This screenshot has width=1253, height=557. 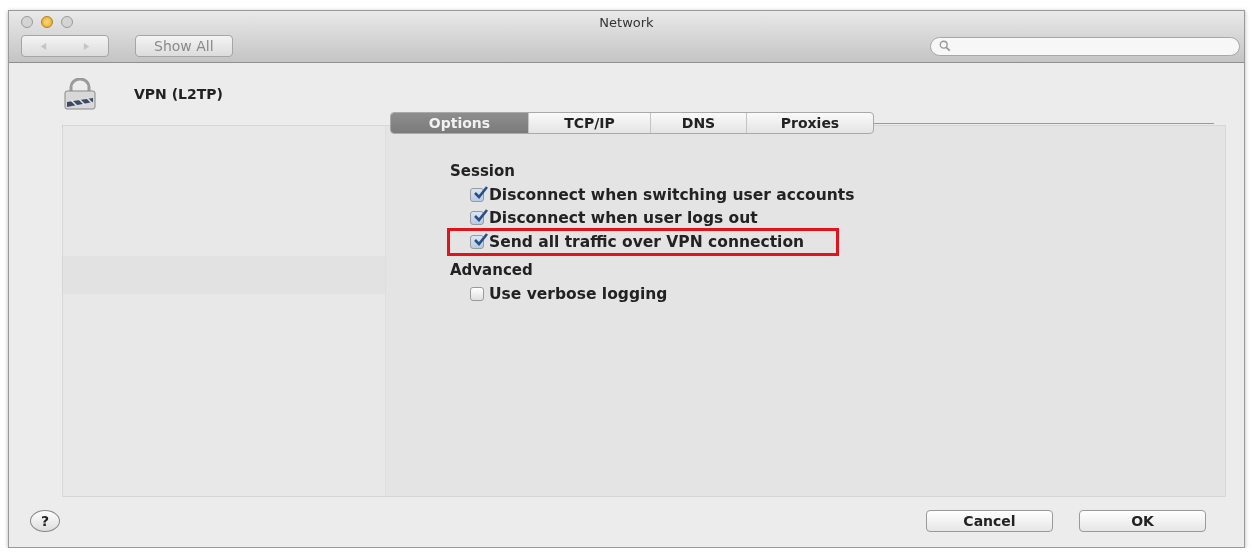 I want to click on minimize-button, so click(x=47, y=22).